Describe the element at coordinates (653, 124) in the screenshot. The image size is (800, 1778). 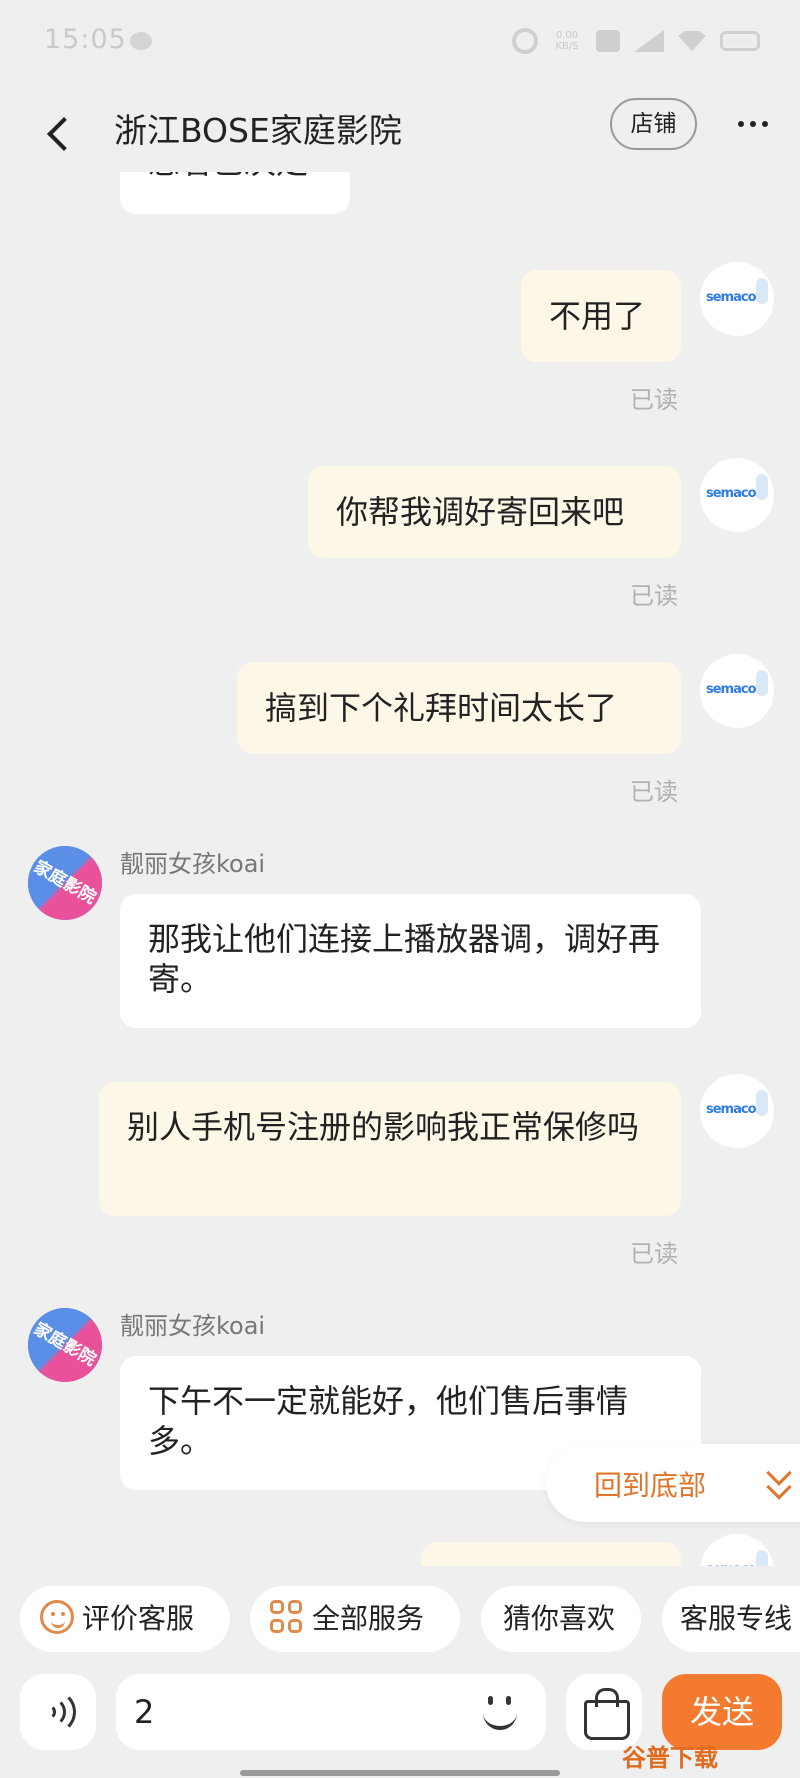
I see `shop-button: 店铺` at that location.